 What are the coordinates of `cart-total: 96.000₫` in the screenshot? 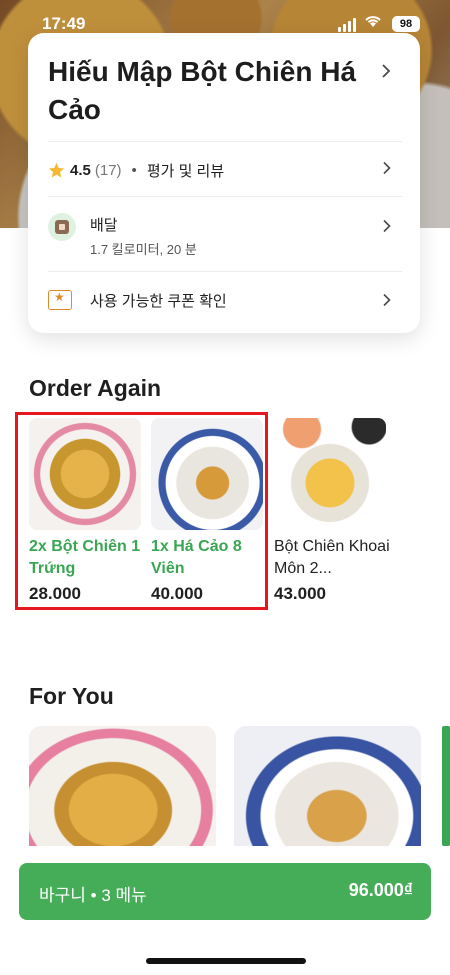 It's located at (380, 890).